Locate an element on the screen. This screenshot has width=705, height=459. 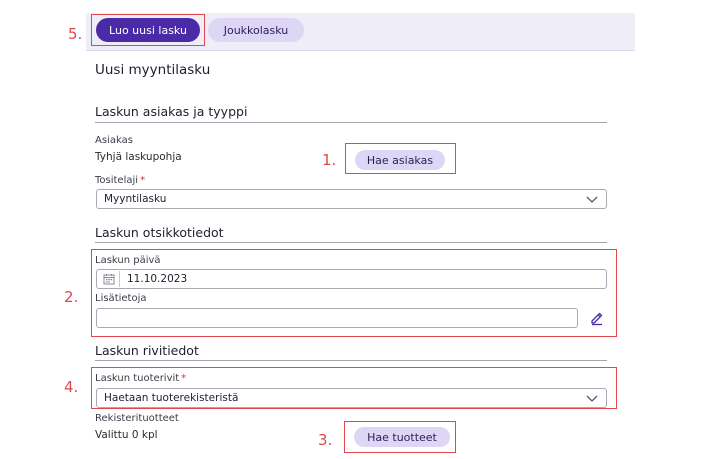
doc-type-selected-value: Myyntilasku is located at coordinates (135, 199).